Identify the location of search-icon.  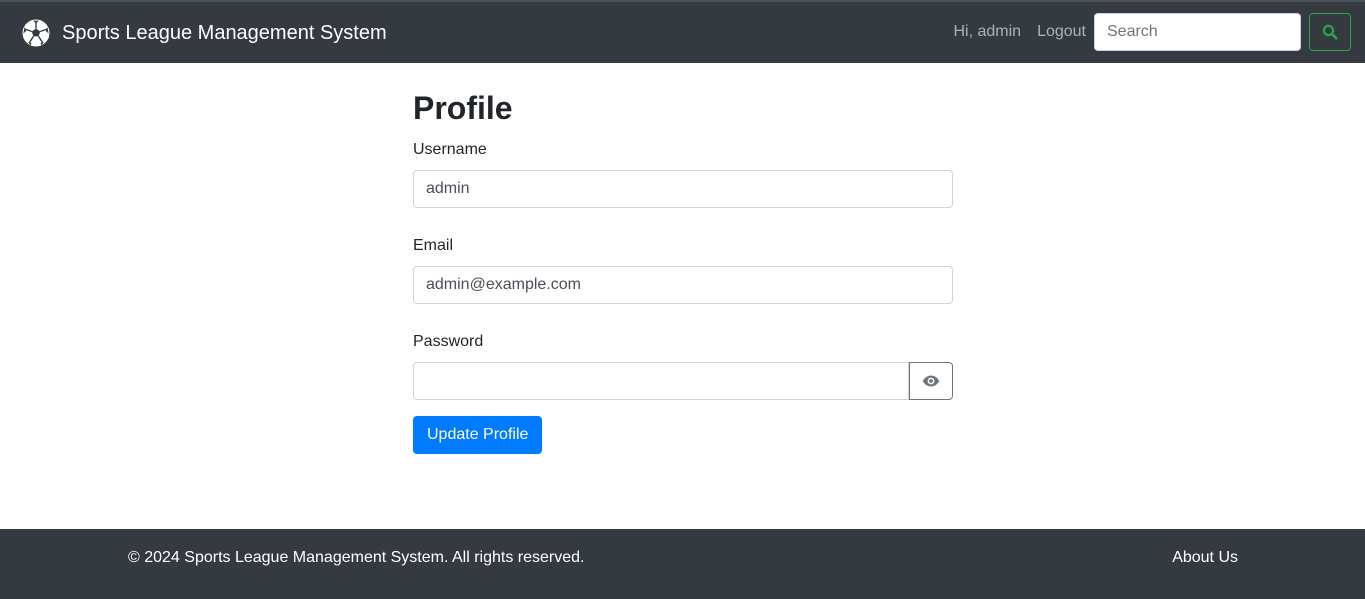
(1330, 32).